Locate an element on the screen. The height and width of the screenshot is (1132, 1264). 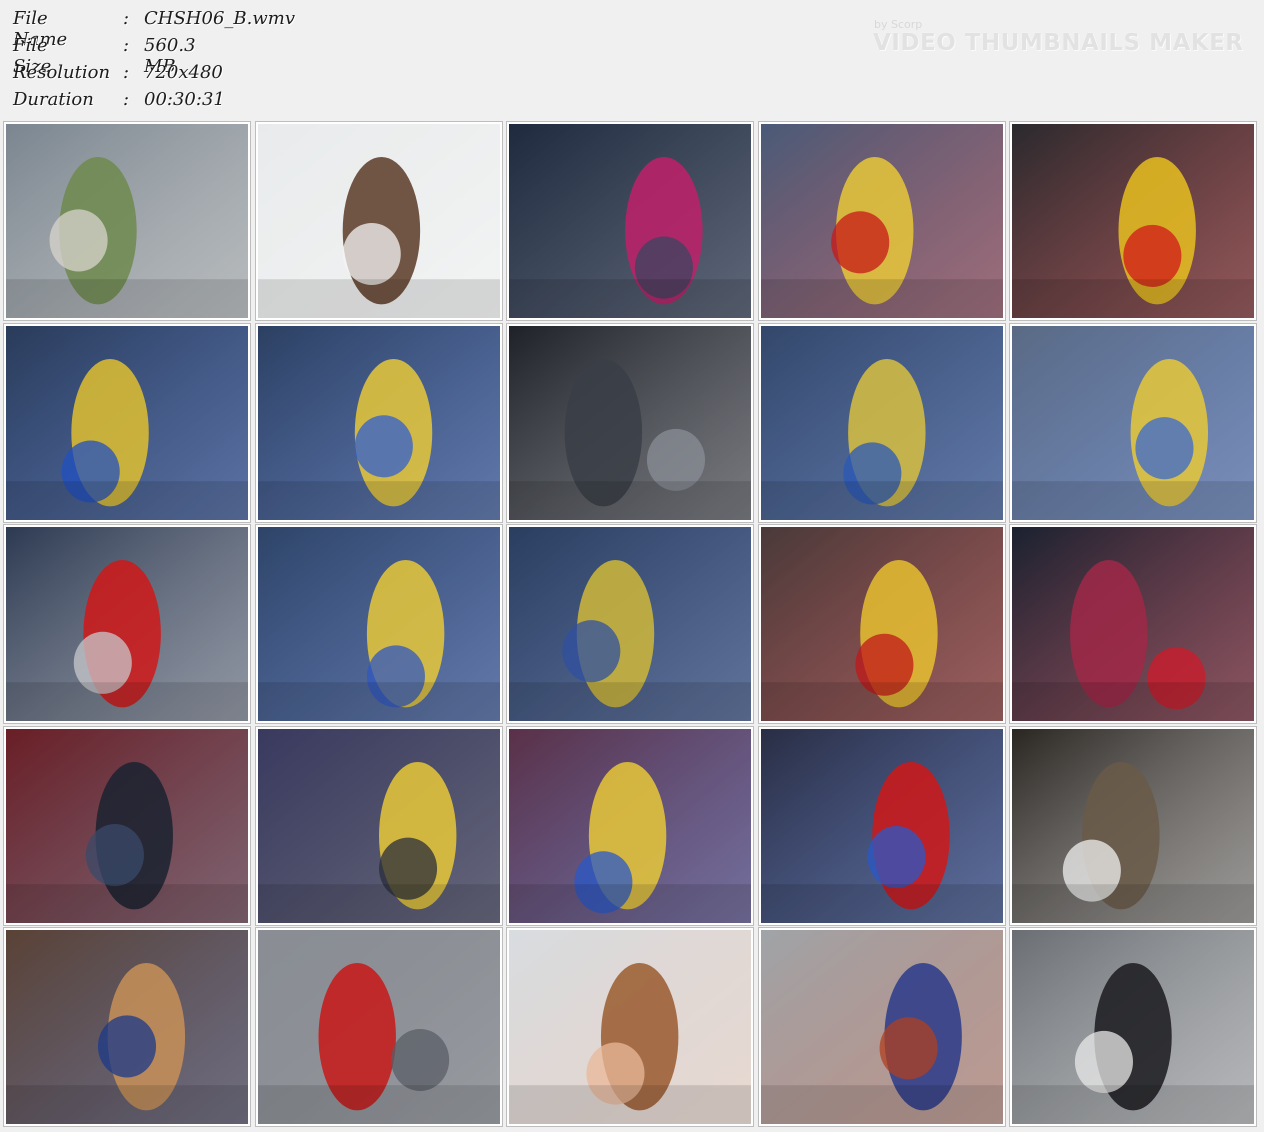
thumbnail-heroine-standing is located at coordinates (630, 624).